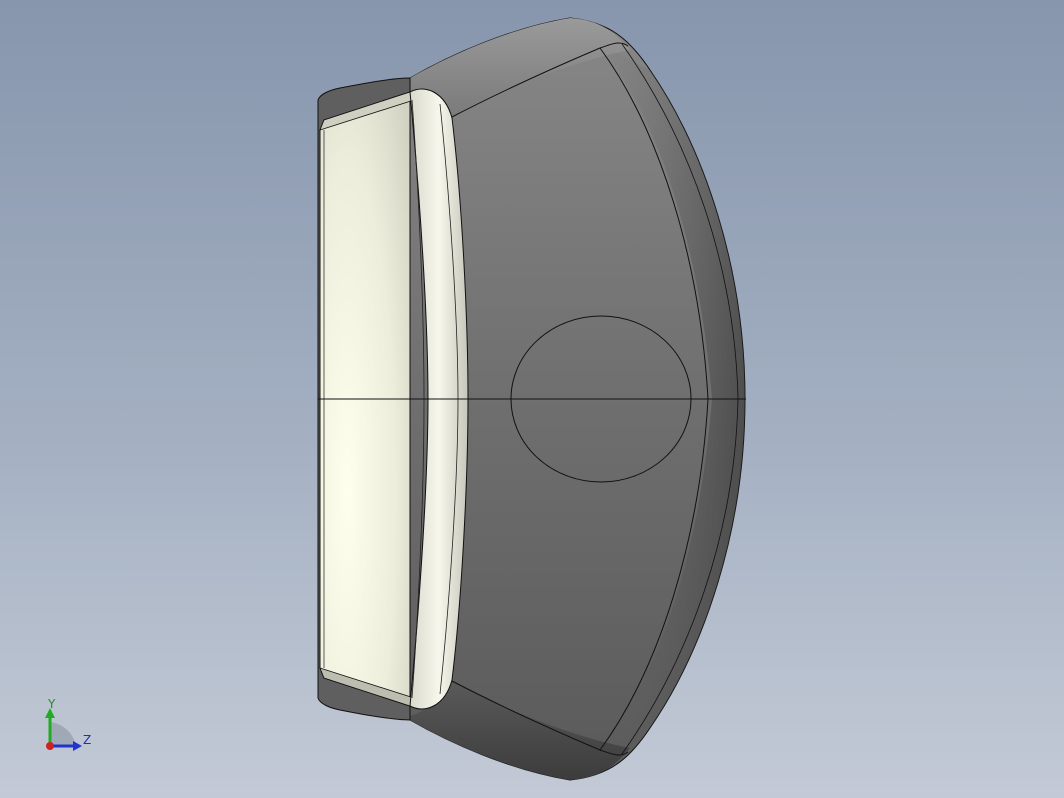 This screenshot has width=1064, height=798. What do you see at coordinates (87, 740) in the screenshot?
I see `axis-z-label: Z` at bounding box center [87, 740].